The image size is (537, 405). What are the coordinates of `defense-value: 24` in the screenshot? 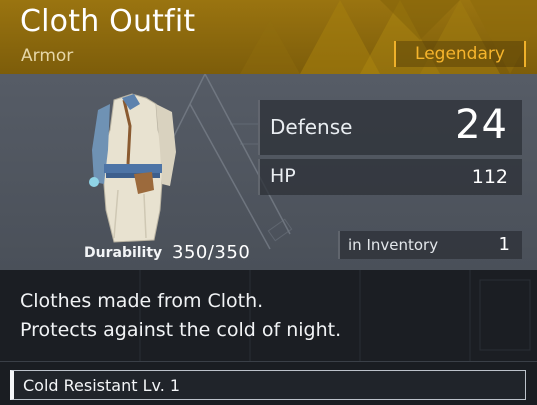 It's located at (481, 125).